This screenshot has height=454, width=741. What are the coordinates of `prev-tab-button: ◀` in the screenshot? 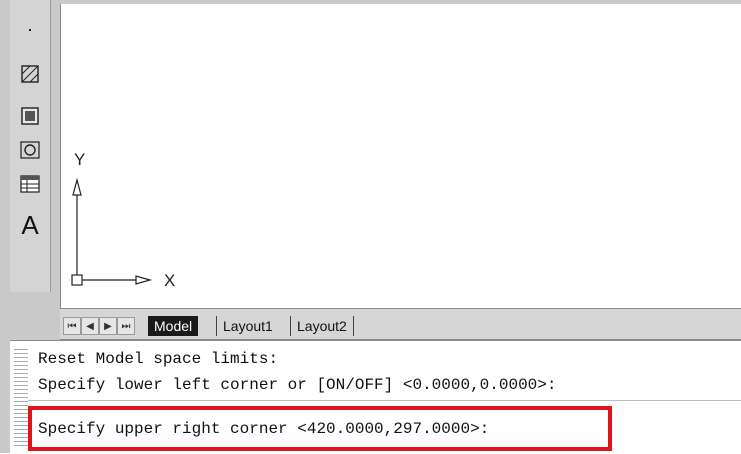 It's located at (90, 326).